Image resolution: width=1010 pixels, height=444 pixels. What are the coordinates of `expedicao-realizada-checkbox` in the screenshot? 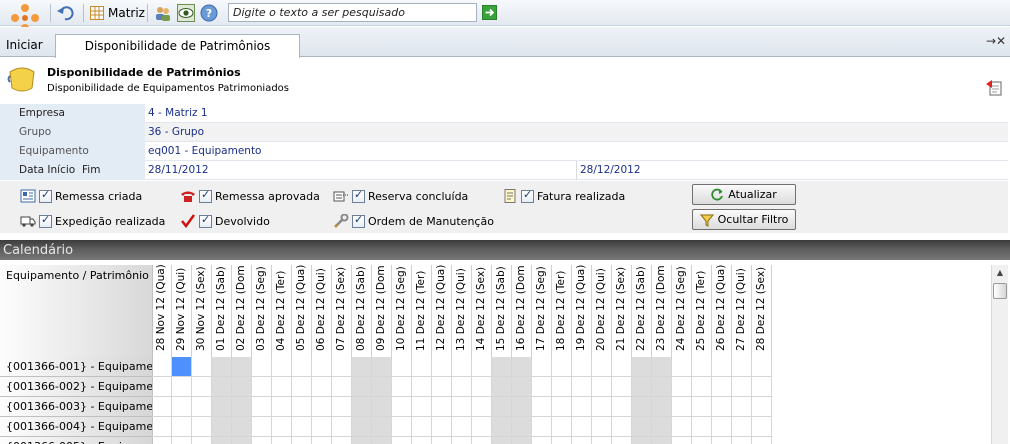 It's located at (45, 220).